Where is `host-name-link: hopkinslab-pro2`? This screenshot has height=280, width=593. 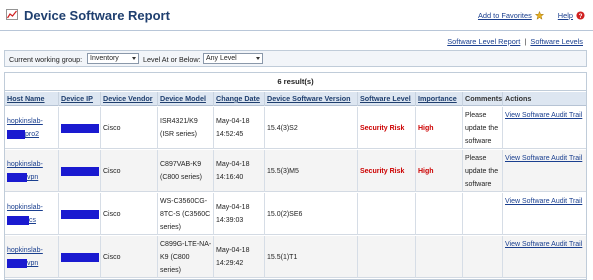 host-name-link: hopkinslab-pro2 is located at coordinates (25, 128).